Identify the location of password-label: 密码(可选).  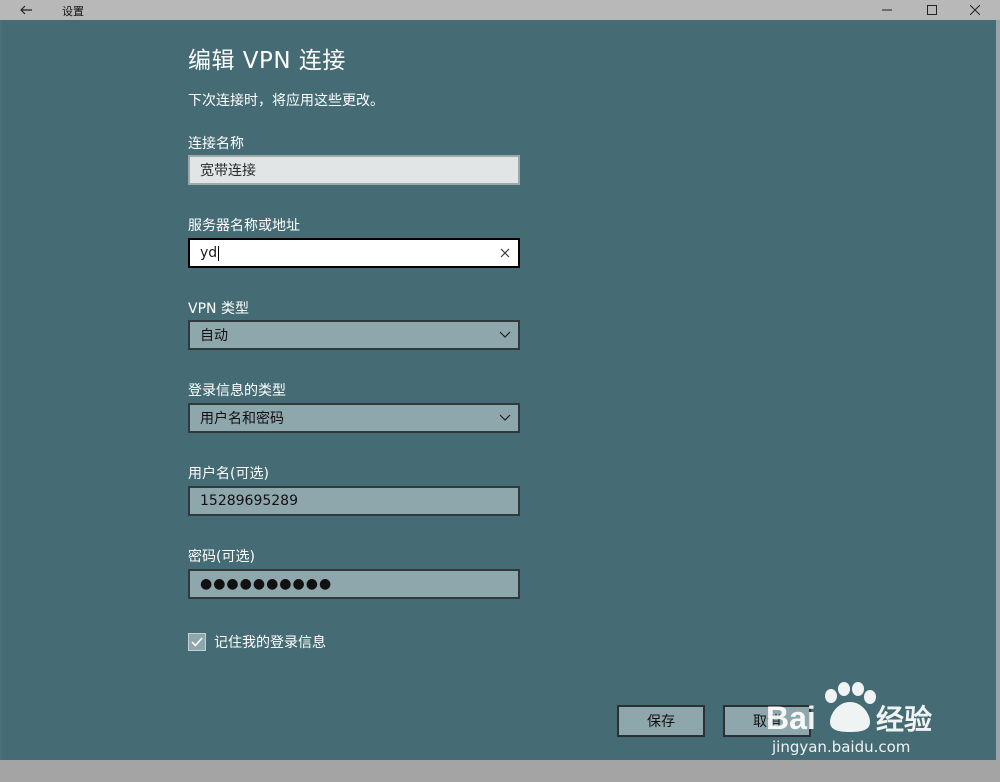
(221, 557).